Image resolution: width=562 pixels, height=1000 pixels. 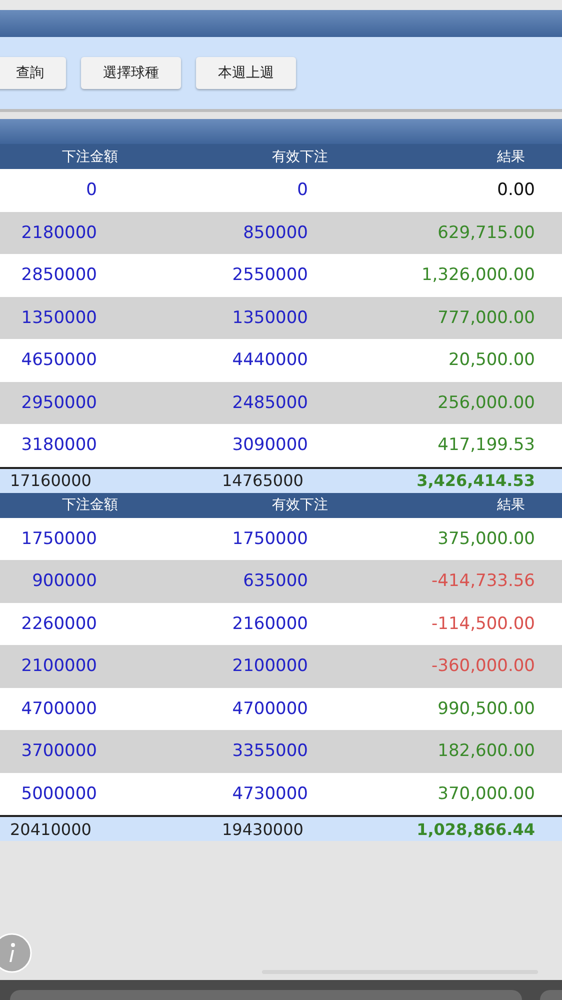 What do you see at coordinates (516, 190) in the screenshot?
I see `table-cell-text: 0.00` at bounding box center [516, 190].